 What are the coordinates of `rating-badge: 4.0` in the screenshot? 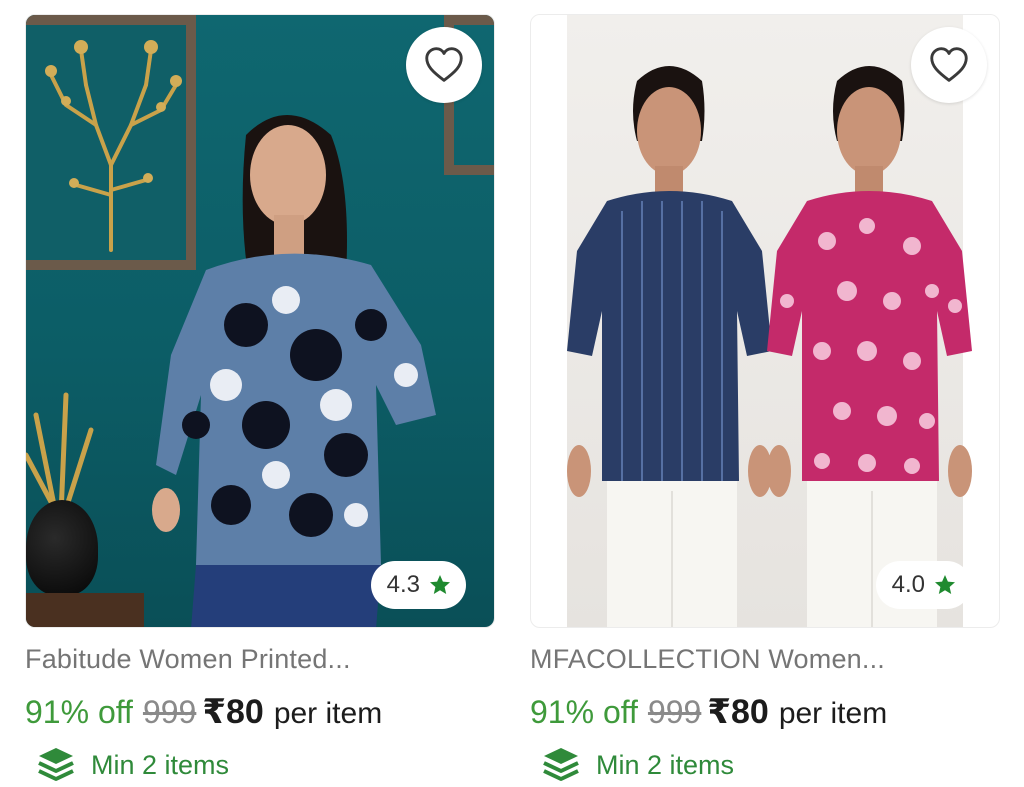 It's located at (923, 585).